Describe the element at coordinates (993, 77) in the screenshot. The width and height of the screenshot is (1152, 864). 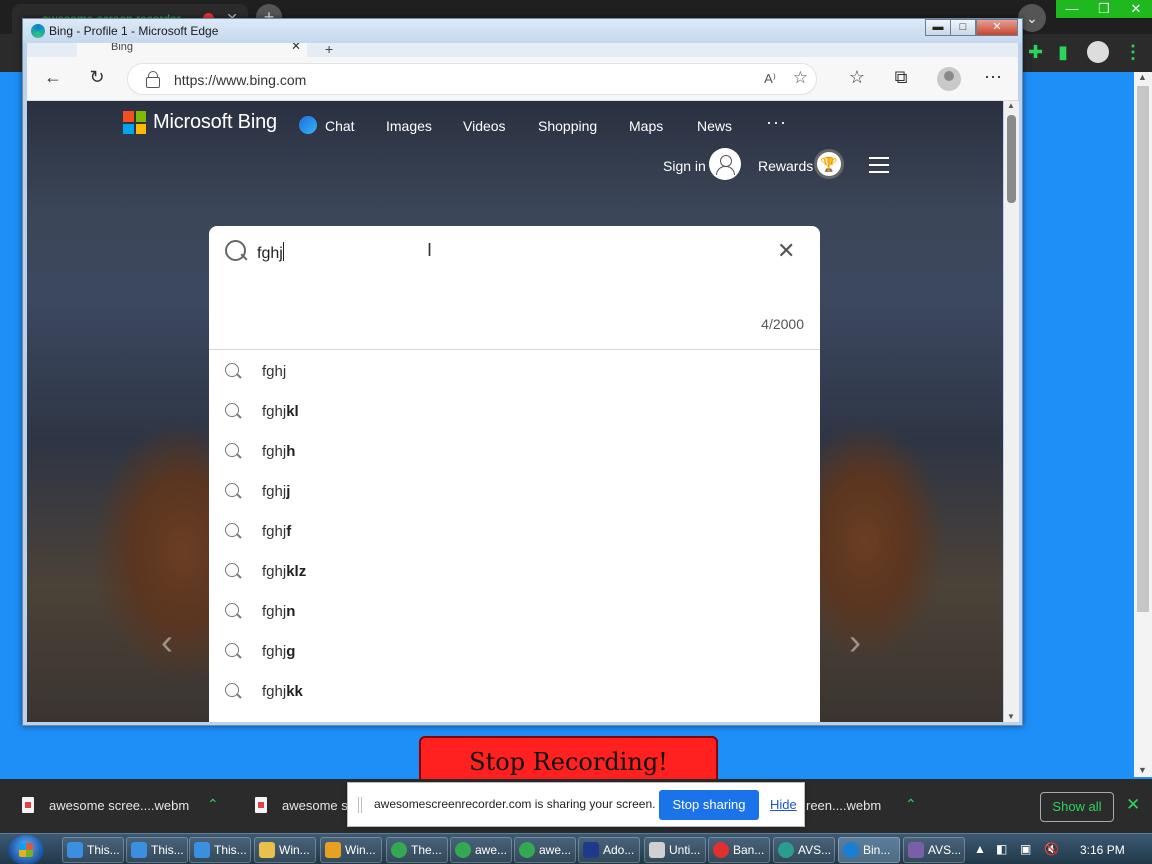
I see `settings-more-icon: ⋯` at that location.